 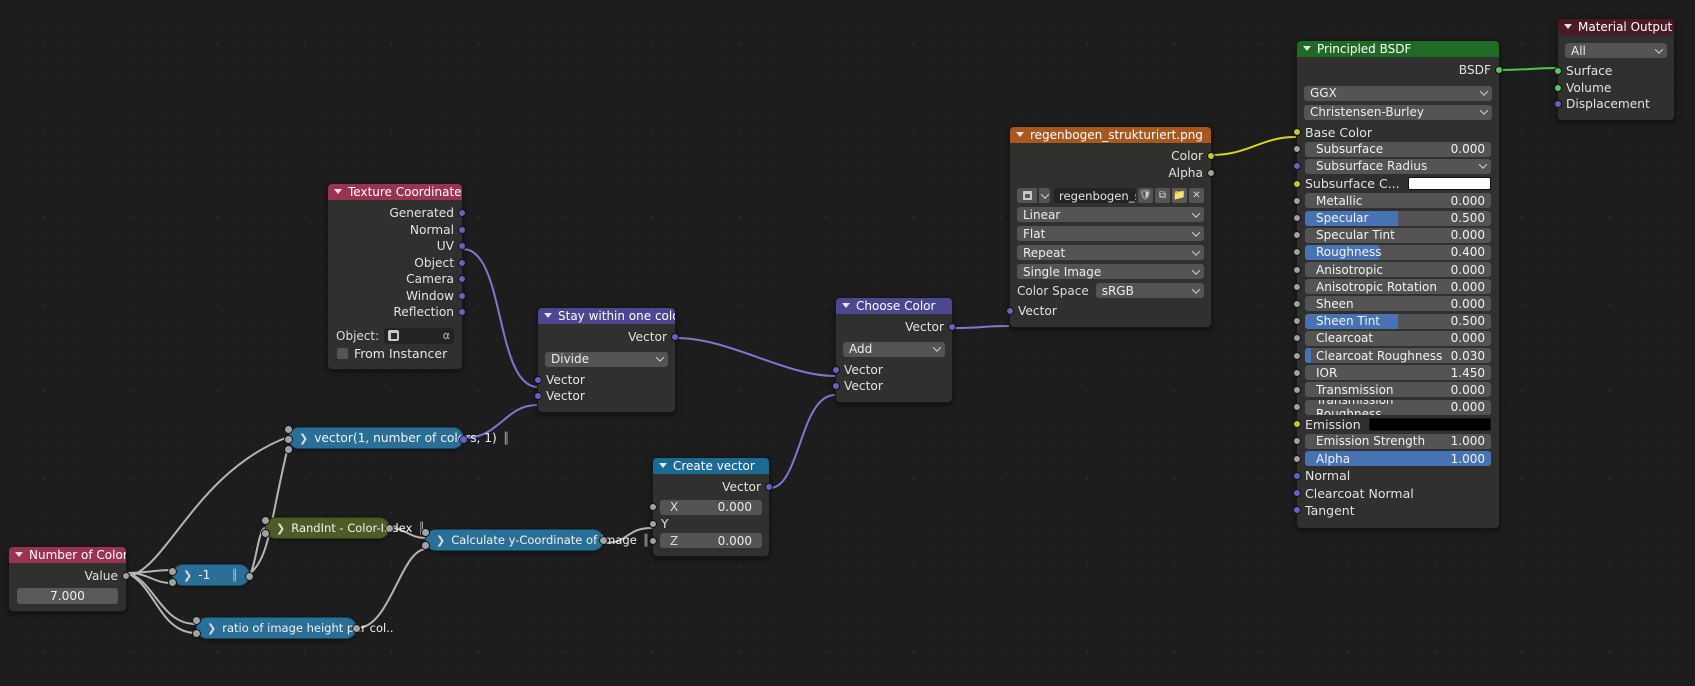 I want to click on color-swatch-emission, so click(x=1429, y=424).